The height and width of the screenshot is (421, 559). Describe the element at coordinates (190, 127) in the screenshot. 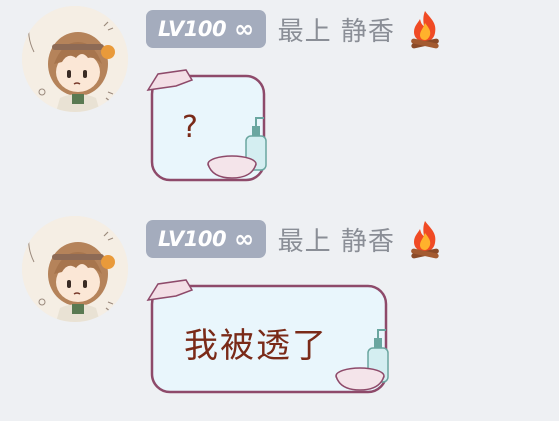

I see `message-text: ?` at that location.